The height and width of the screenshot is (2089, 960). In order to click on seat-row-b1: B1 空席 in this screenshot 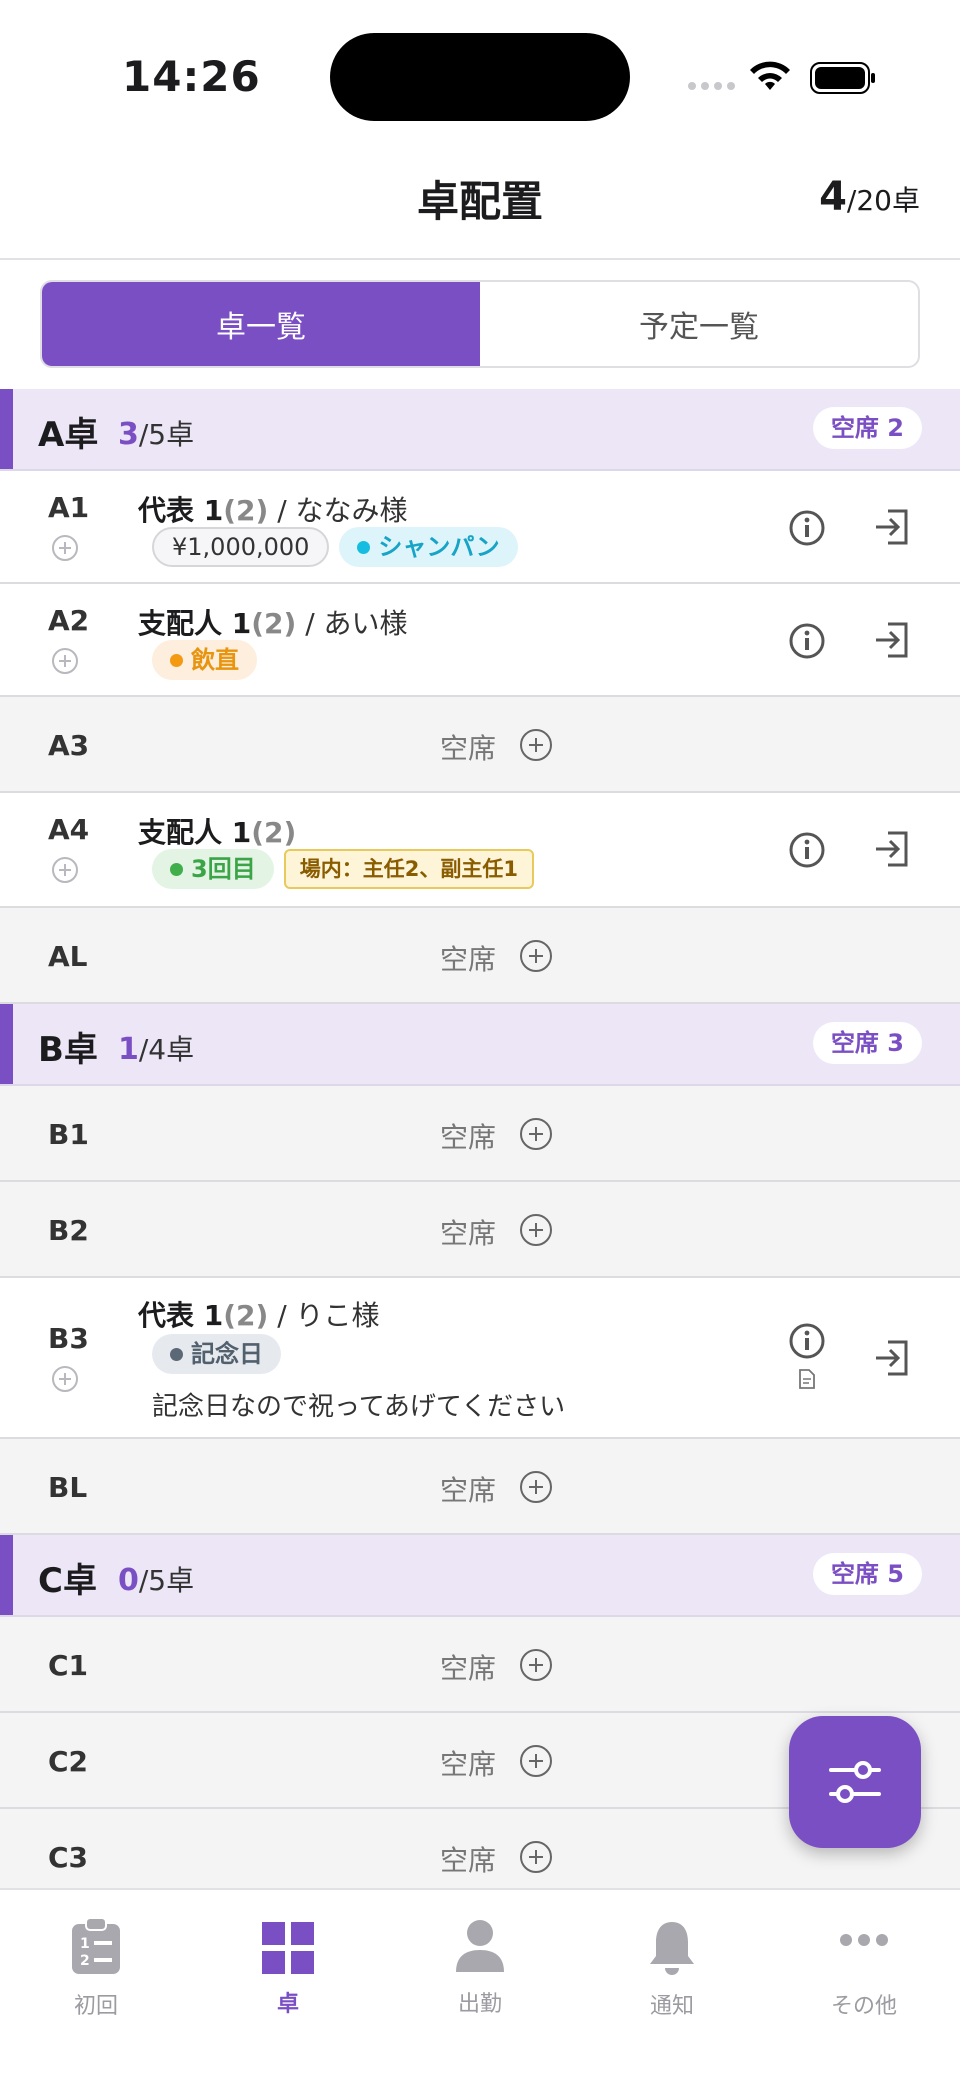, I will do `click(480, 1134)`.